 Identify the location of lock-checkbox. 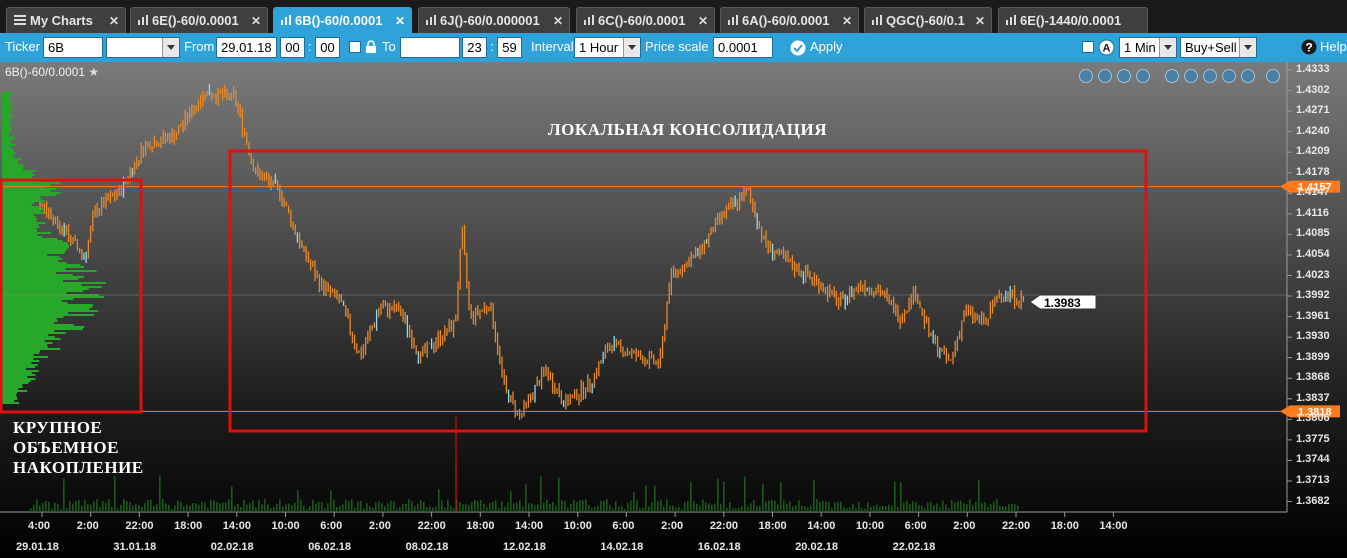
(355, 47).